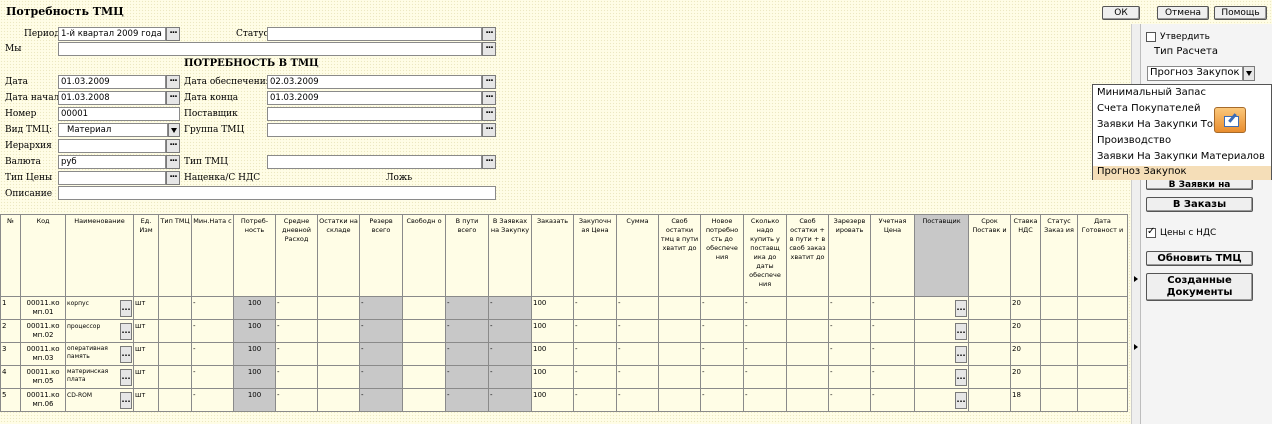 The image size is (1272, 424). What do you see at coordinates (112, 82) in the screenshot?
I see `date-field: 01.03.2009` at bounding box center [112, 82].